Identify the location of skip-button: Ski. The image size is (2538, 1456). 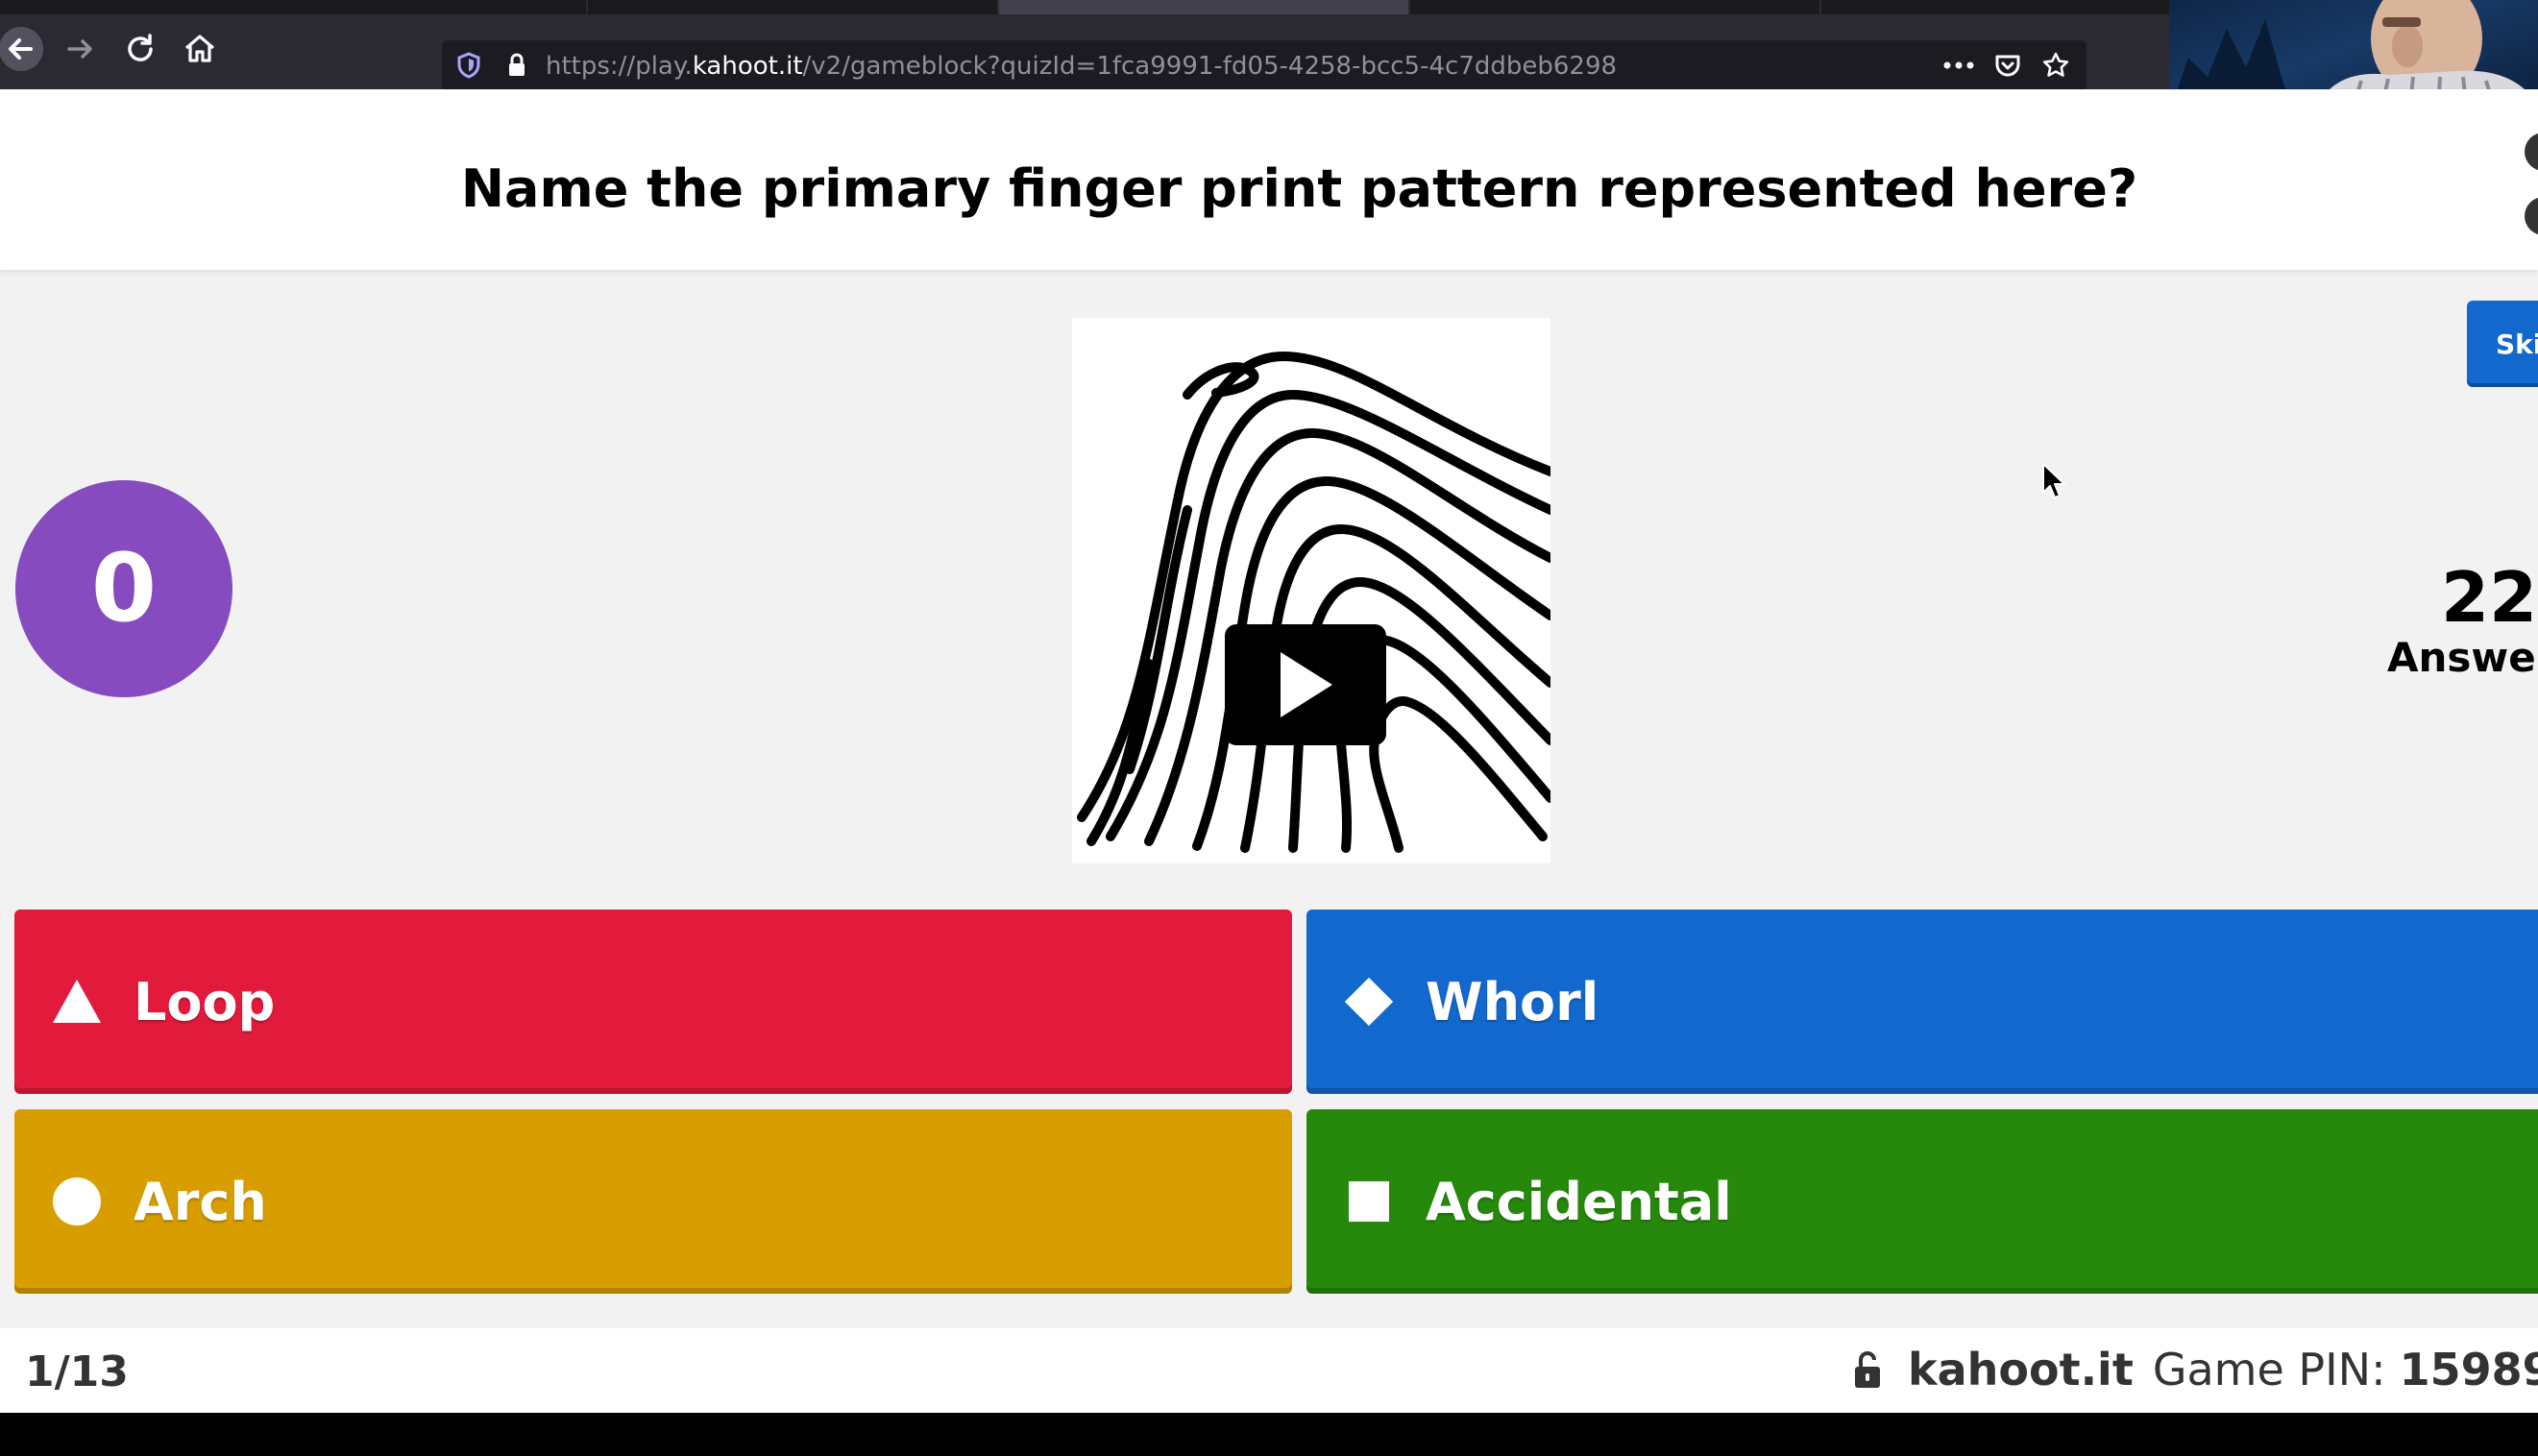
(2502, 344).